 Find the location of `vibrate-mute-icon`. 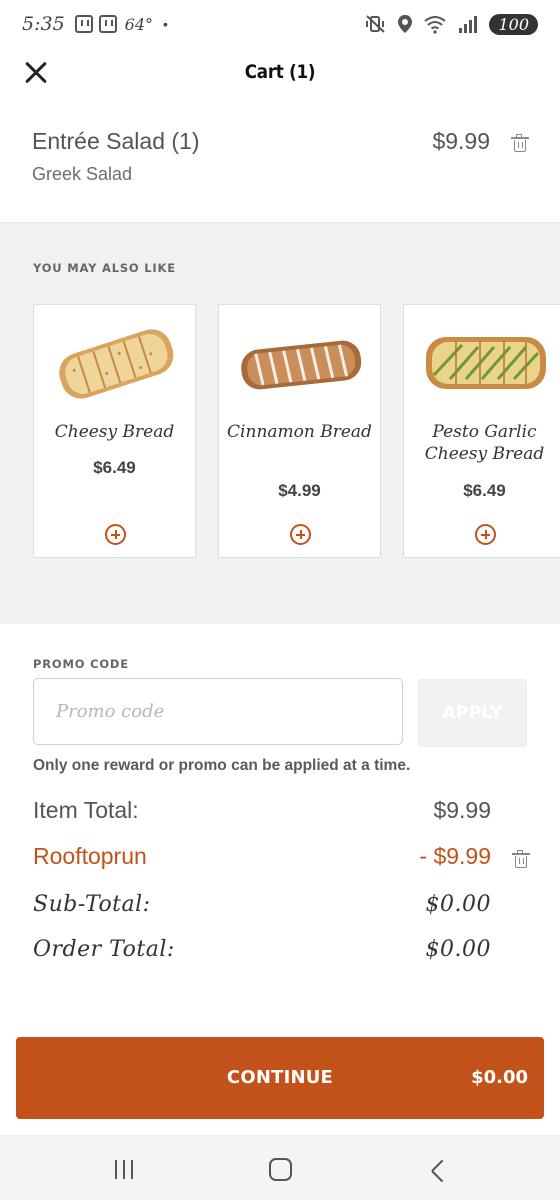

vibrate-mute-icon is located at coordinates (376, 24).